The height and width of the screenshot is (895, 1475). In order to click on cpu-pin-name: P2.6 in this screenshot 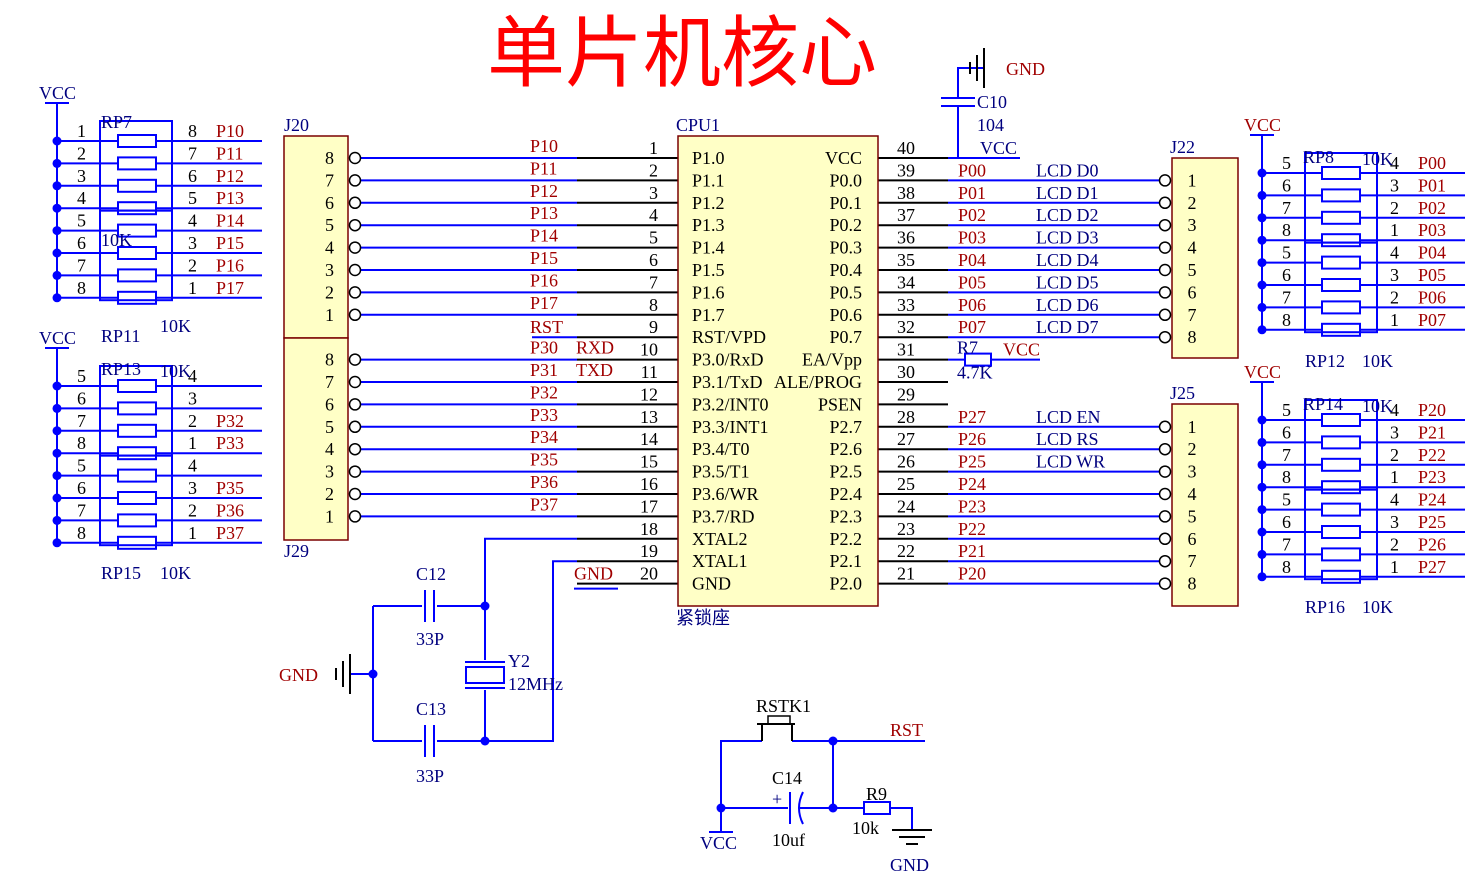, I will do `click(845, 449)`.